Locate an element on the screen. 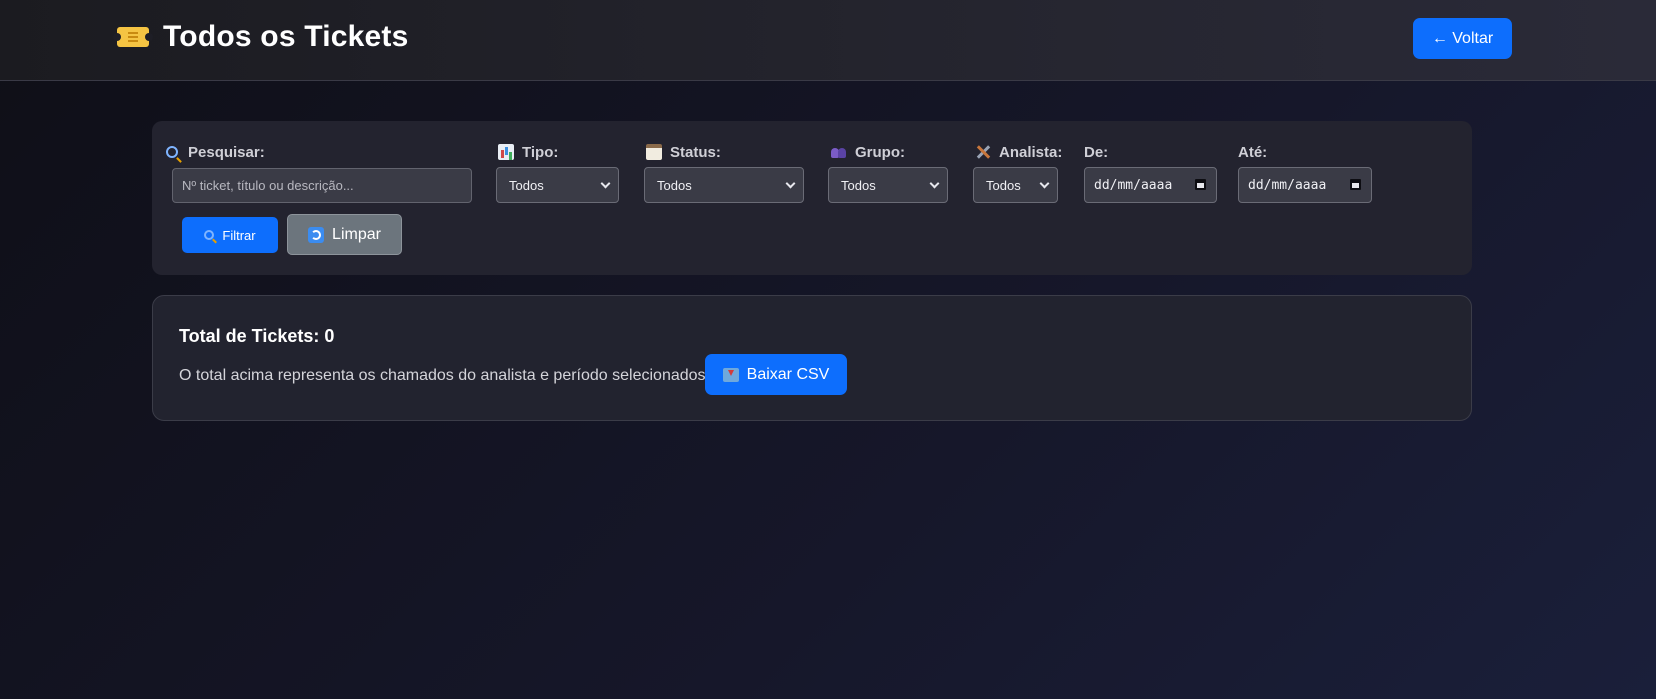 This screenshot has width=1656, height=699. tipo-selected-value: Todos is located at coordinates (526, 185).